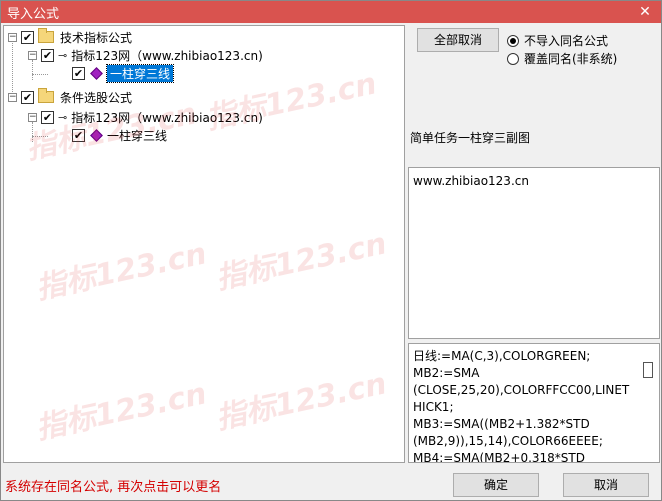  I want to click on source-url-text: www.zhibiao123.cn, so click(471, 181).